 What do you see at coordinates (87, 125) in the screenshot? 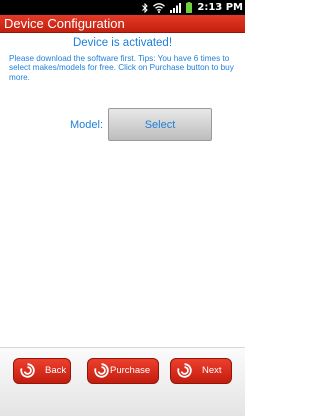
I see `model-label: Model:` at bounding box center [87, 125].